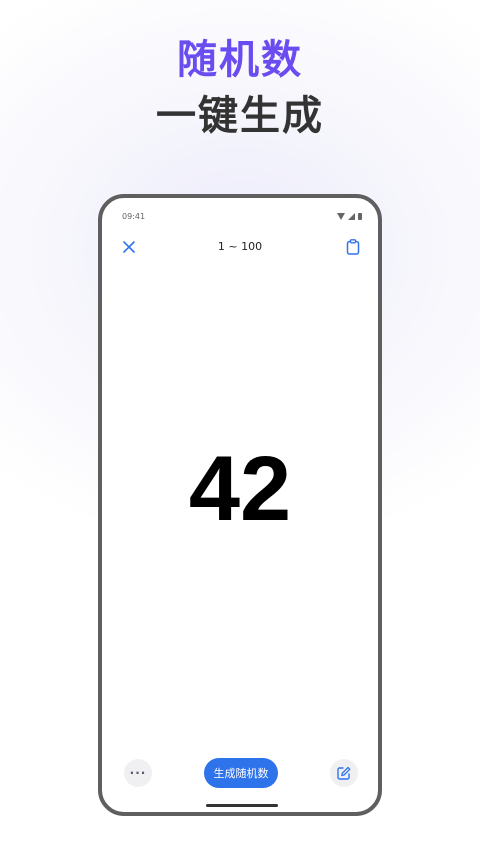  Describe the element at coordinates (240, 489) in the screenshot. I see `random-number: 42` at that location.